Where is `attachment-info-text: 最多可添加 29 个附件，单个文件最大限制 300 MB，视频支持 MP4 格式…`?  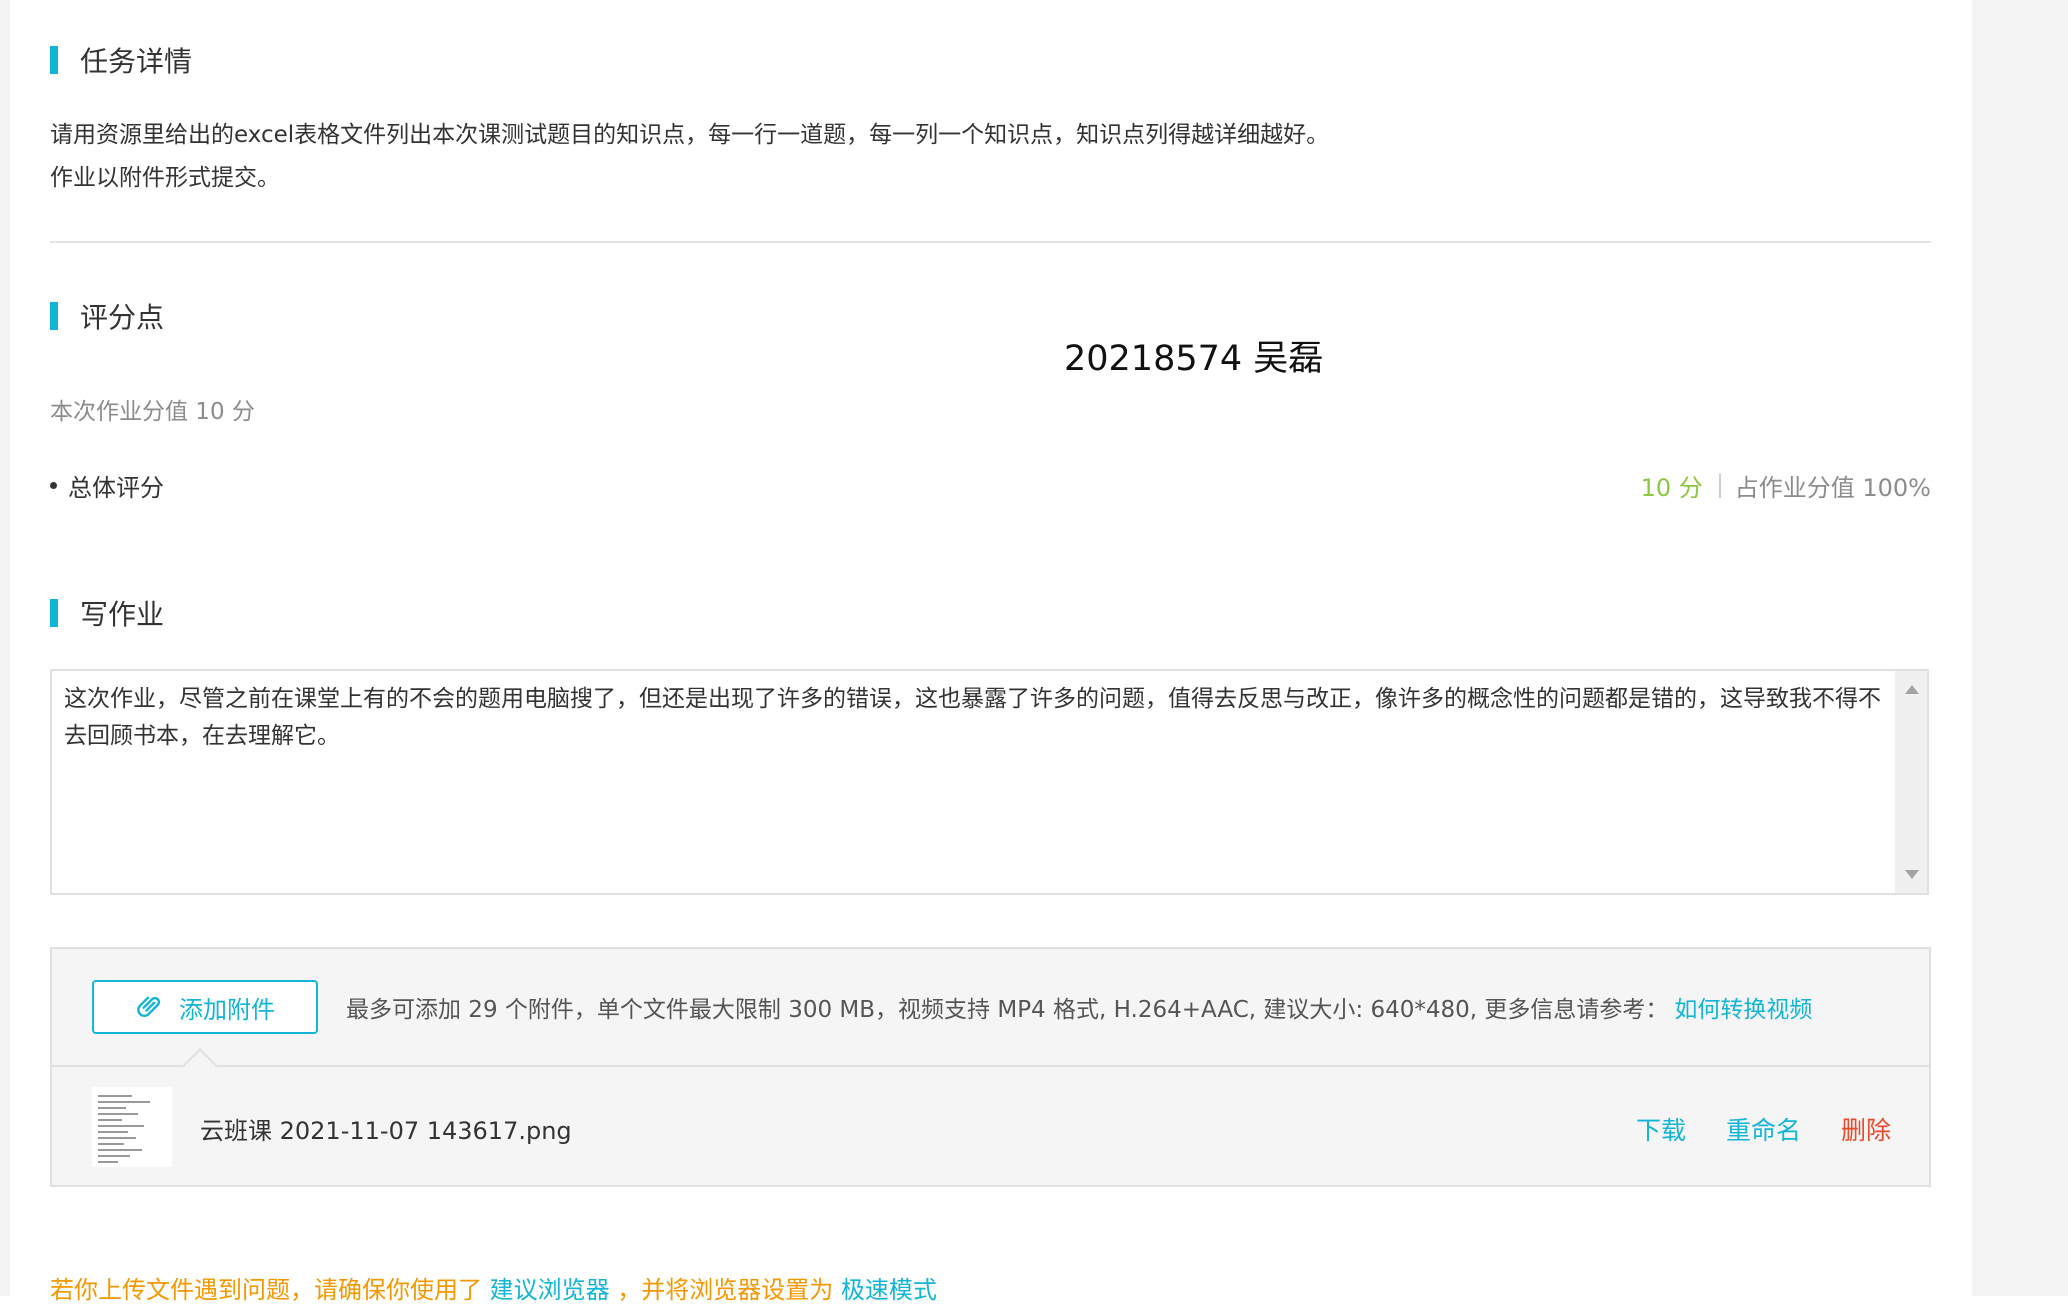 attachment-info-text: 最多可添加 29 个附件，单个文件最大限制 300 MB，视频支持 MP4 格式… is located at coordinates (1007, 1010).